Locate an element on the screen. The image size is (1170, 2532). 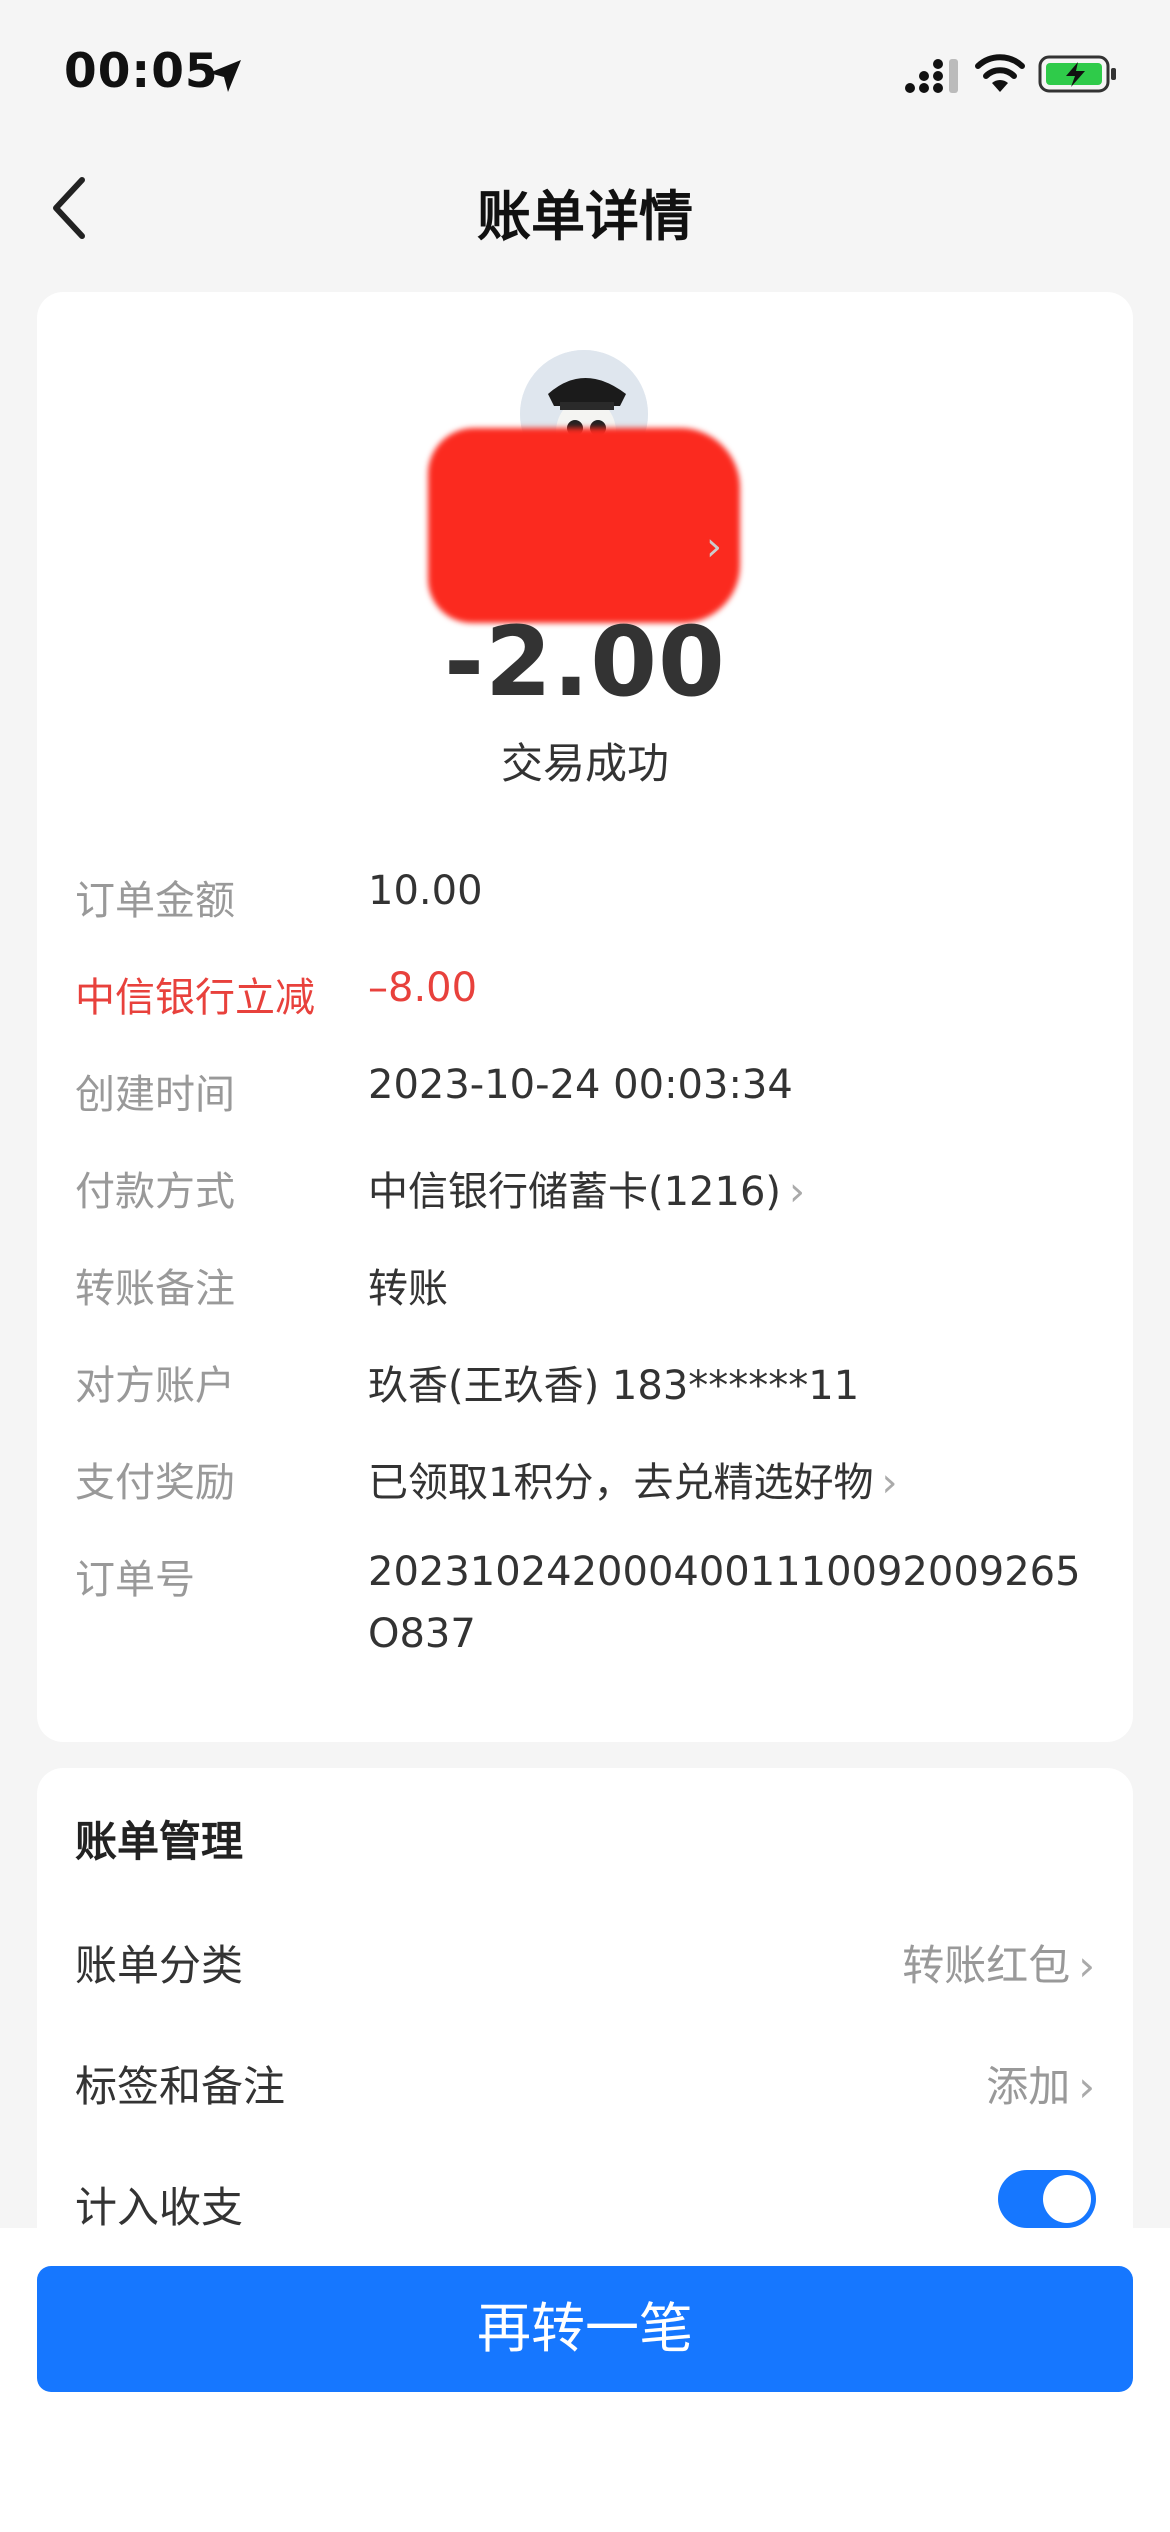
tags-notes-value: 添加 is located at coordinates (1028, 2086).